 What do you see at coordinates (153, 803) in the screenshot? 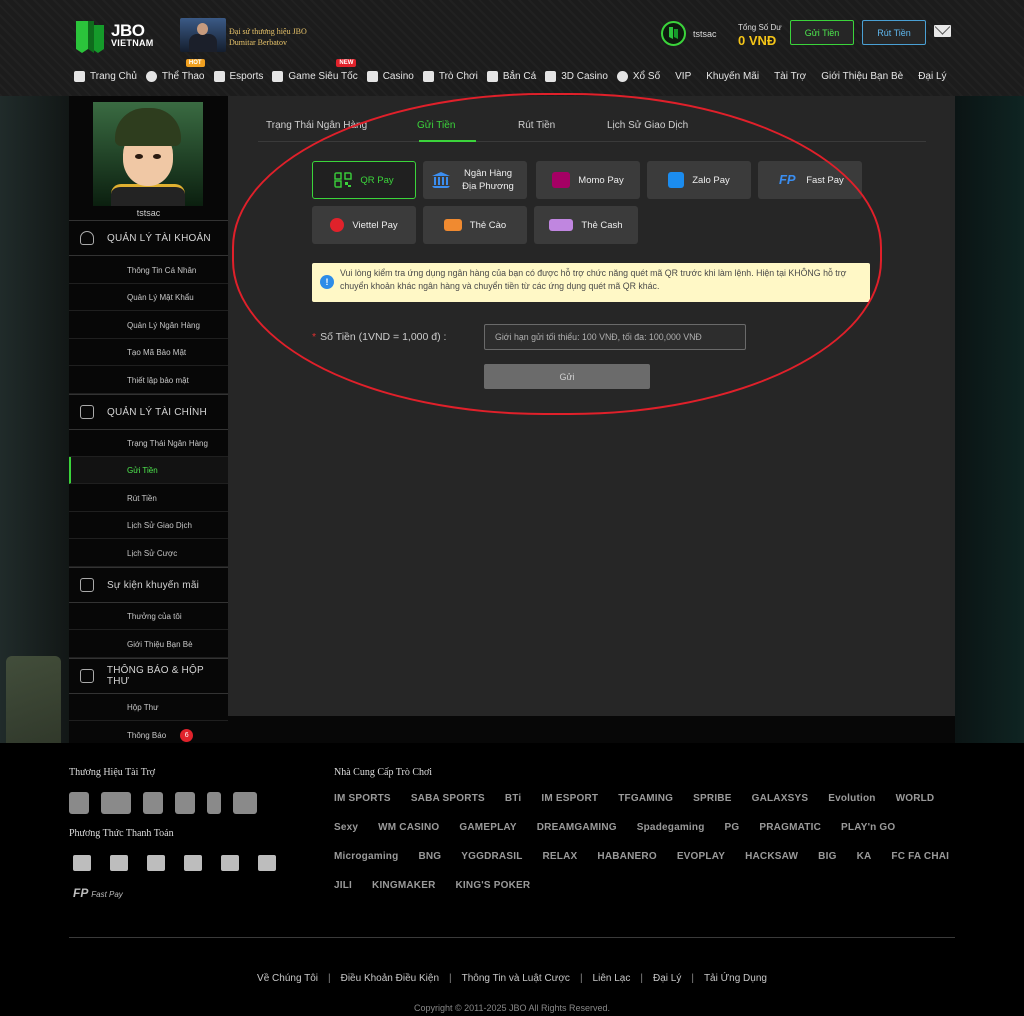
I see `club-logo-icon` at bounding box center [153, 803].